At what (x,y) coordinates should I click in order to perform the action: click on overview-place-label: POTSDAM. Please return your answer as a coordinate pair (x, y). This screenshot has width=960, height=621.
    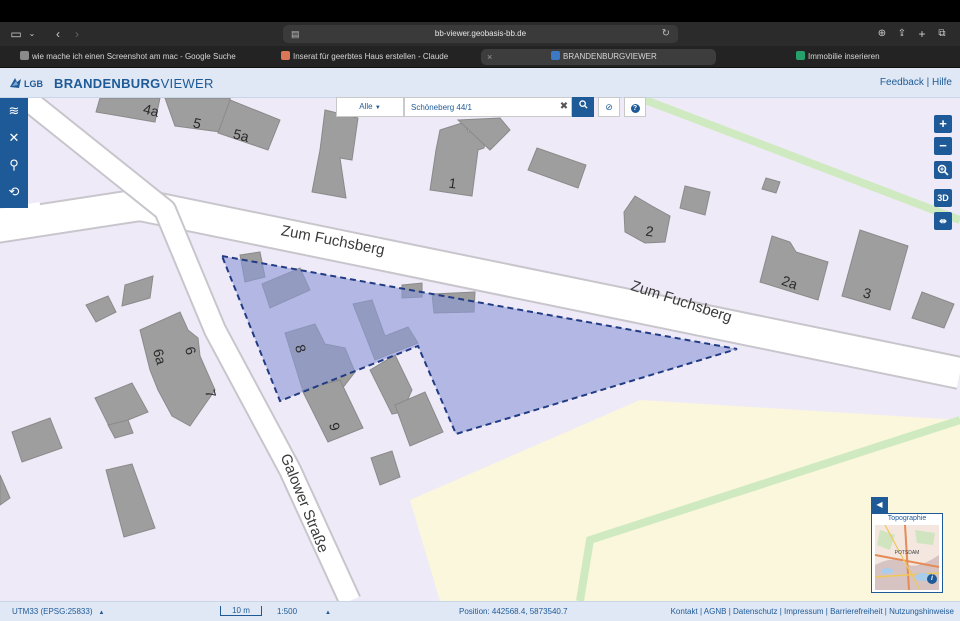
    Looking at the image, I should click on (907, 553).